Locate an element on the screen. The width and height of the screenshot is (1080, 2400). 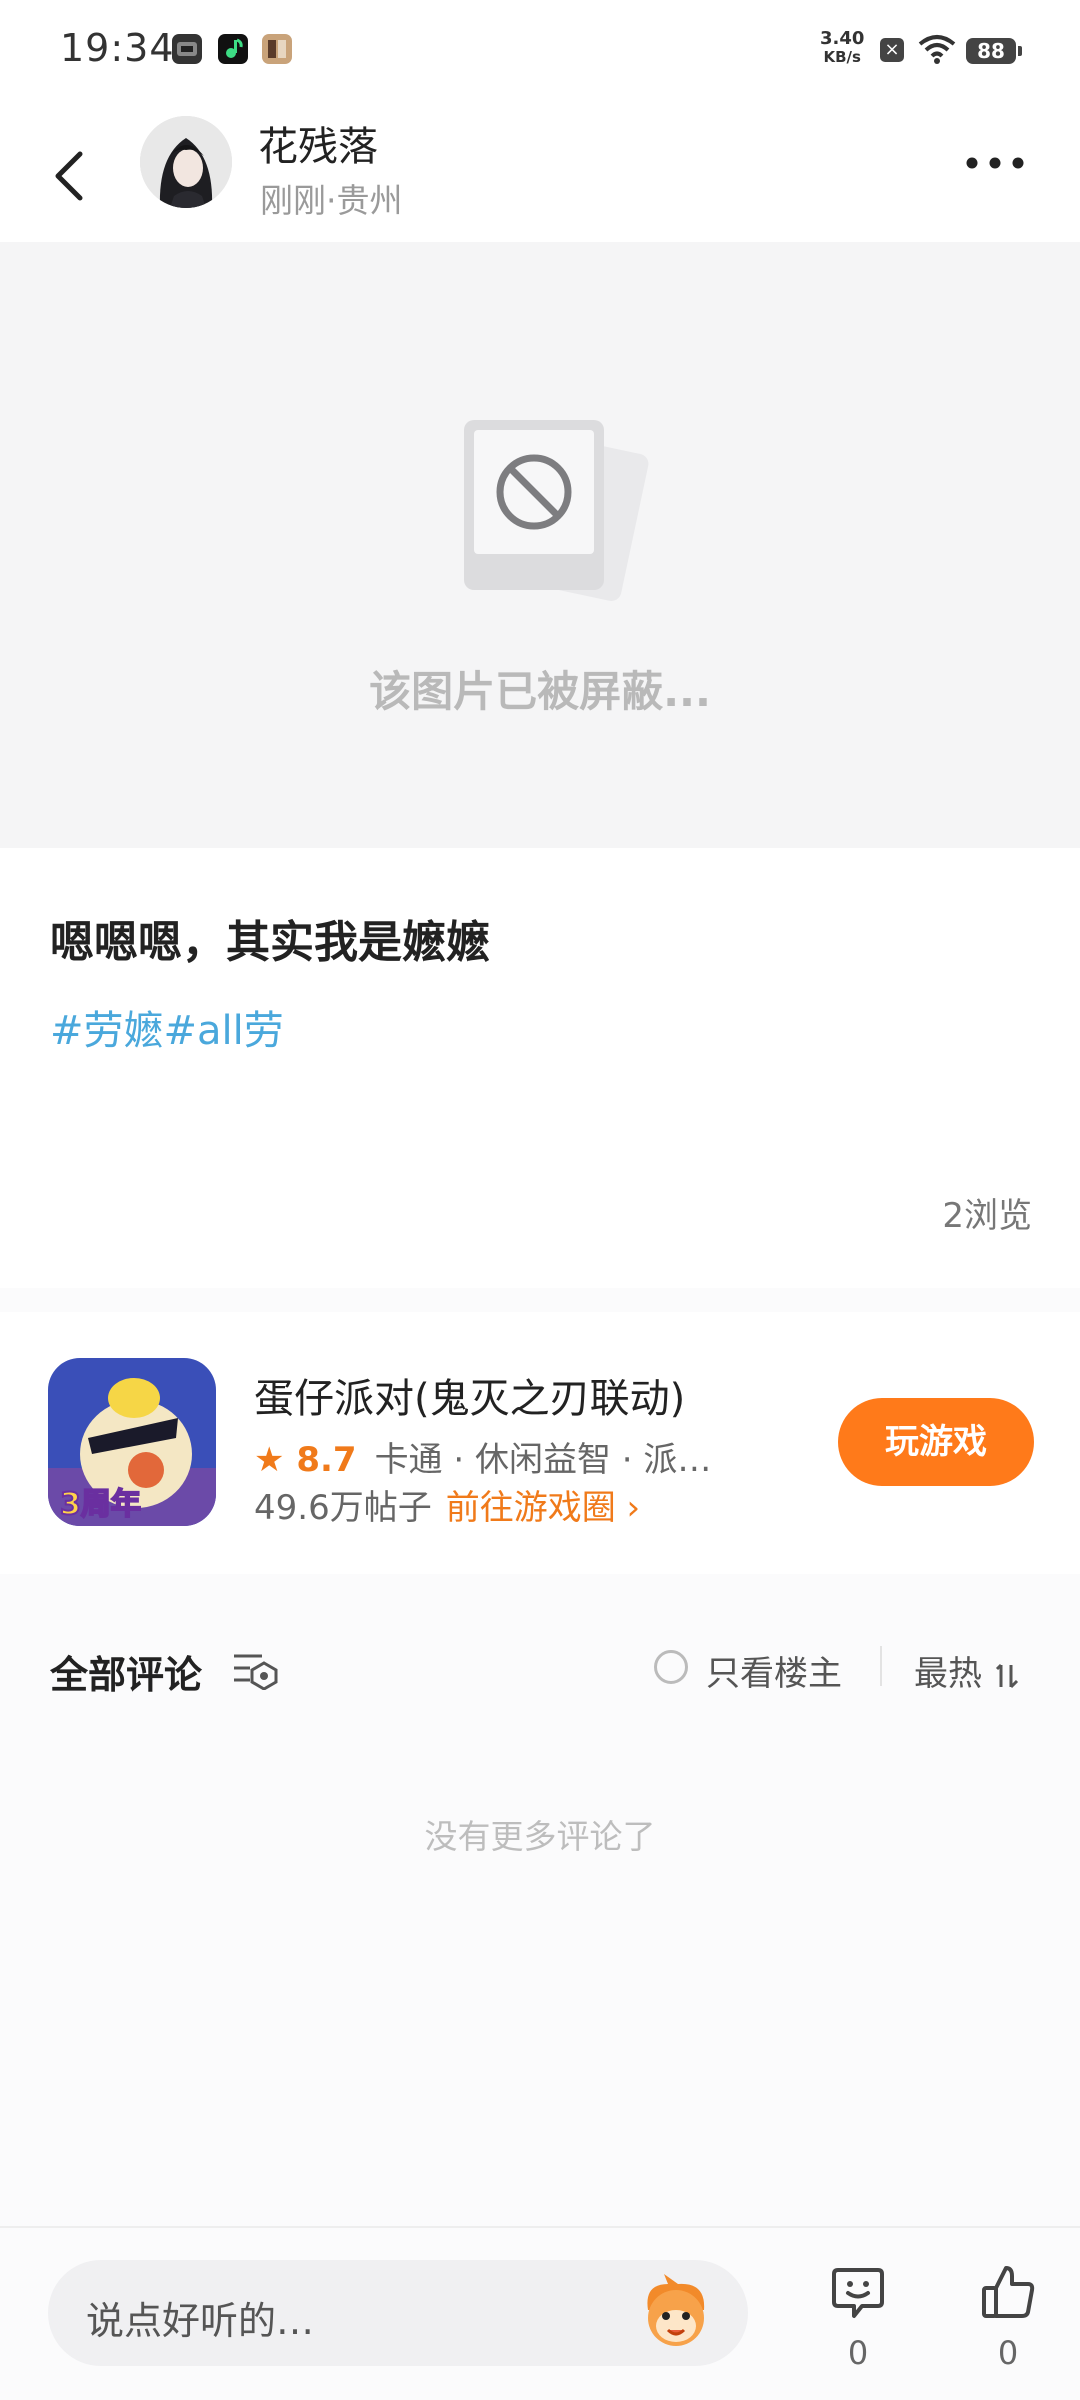
game-stats: 49.6万帖子 前往游戏圈 › is located at coordinates (447, 1504).